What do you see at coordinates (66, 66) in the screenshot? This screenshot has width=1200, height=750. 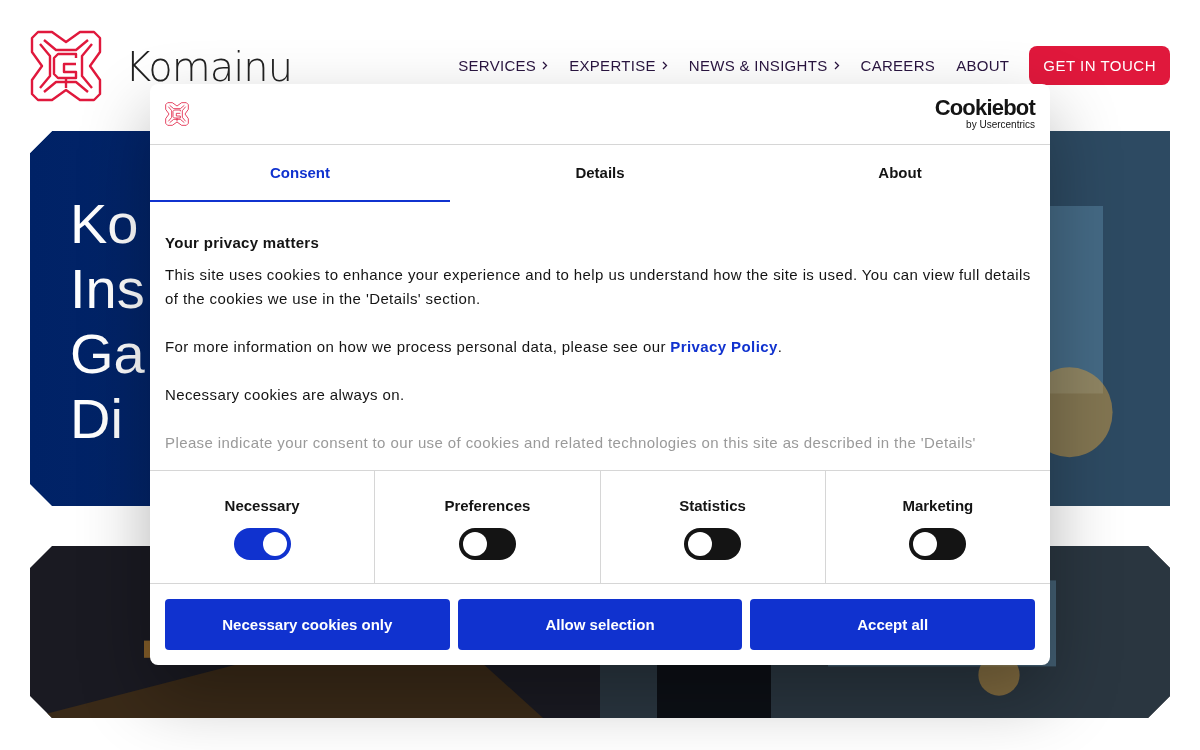 I see `logo-icon` at bounding box center [66, 66].